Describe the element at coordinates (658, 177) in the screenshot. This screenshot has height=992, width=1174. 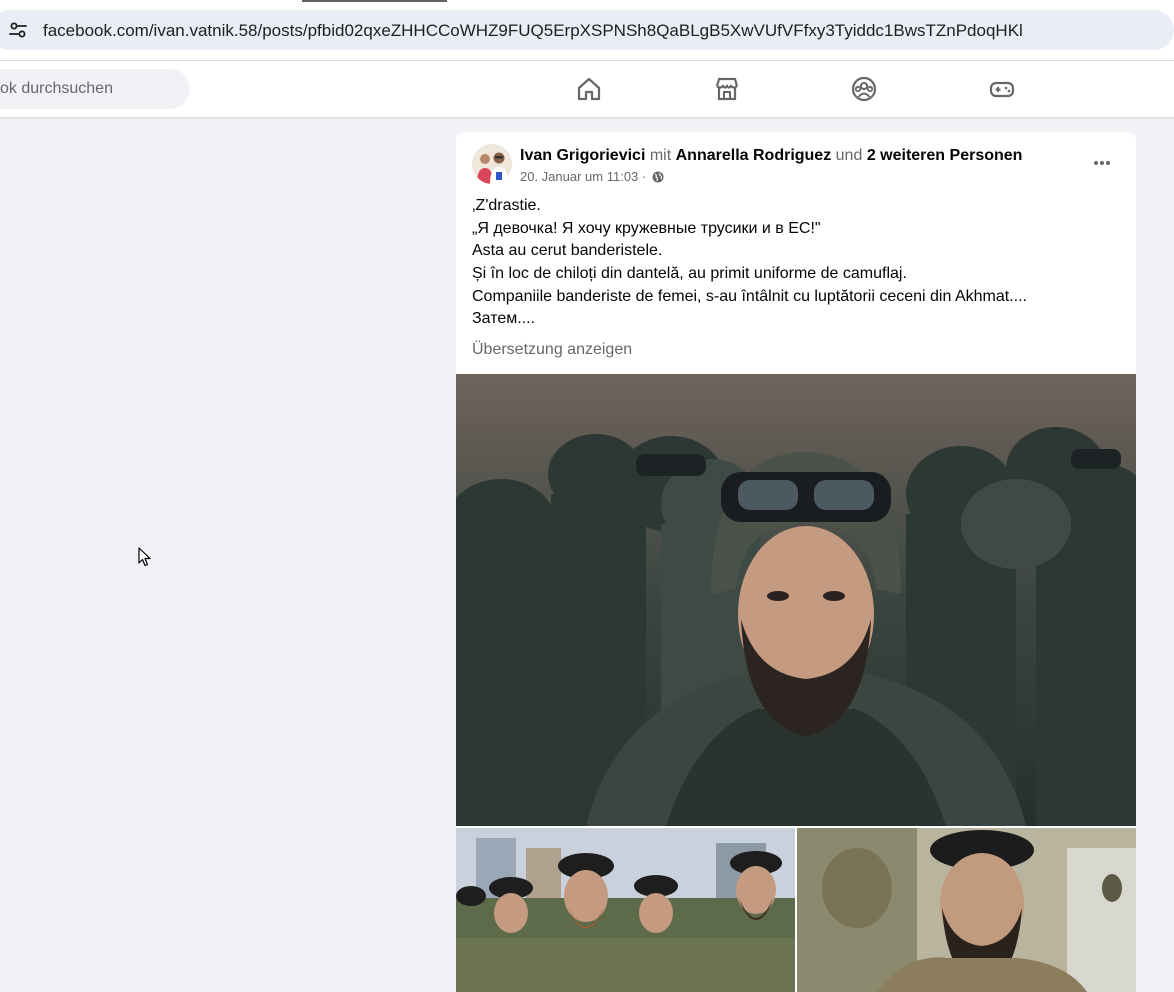
I see `globe-icon` at that location.